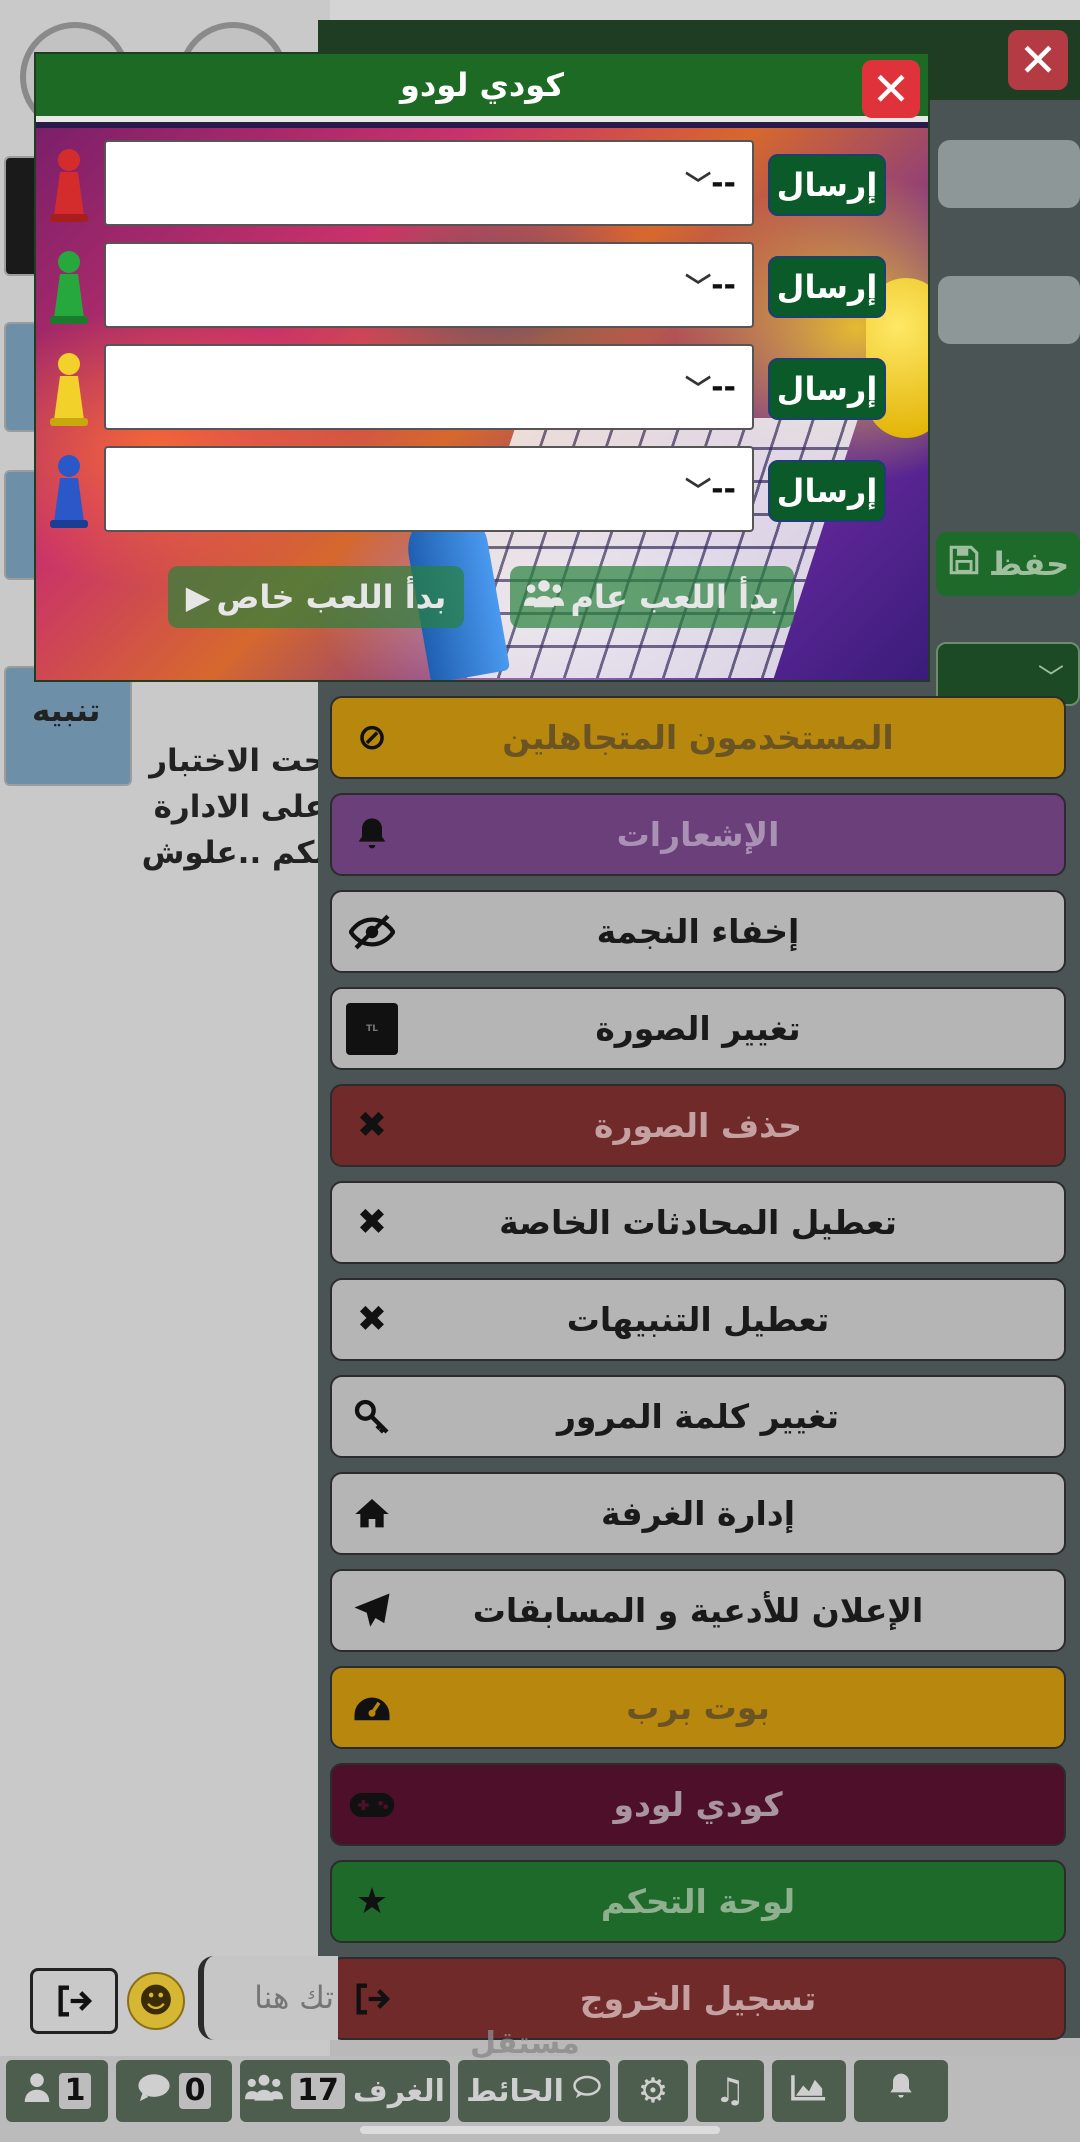  I want to click on chat-line: حت الاختبار, so click(237, 761).